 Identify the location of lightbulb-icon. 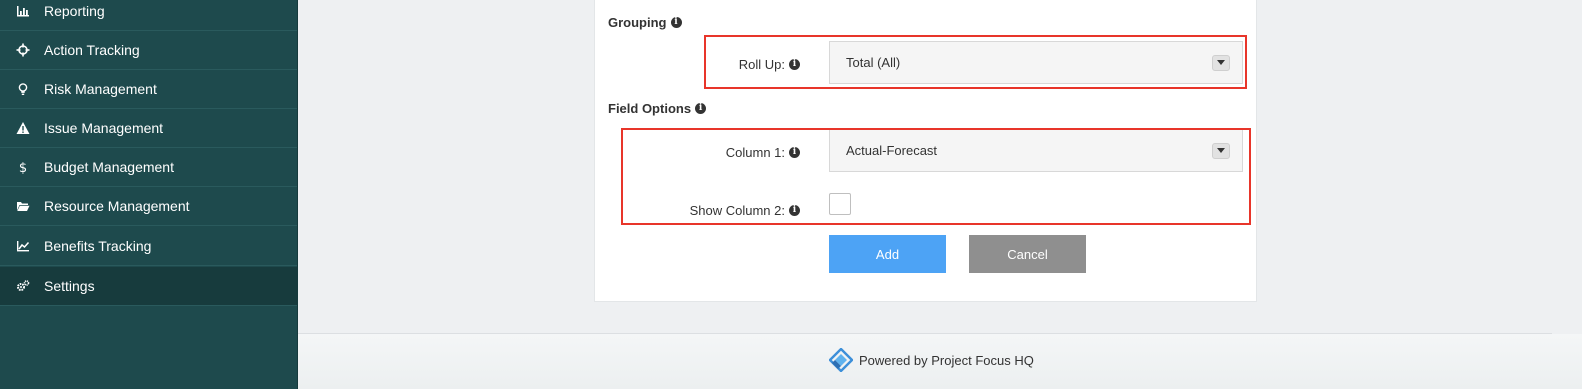
(23, 89).